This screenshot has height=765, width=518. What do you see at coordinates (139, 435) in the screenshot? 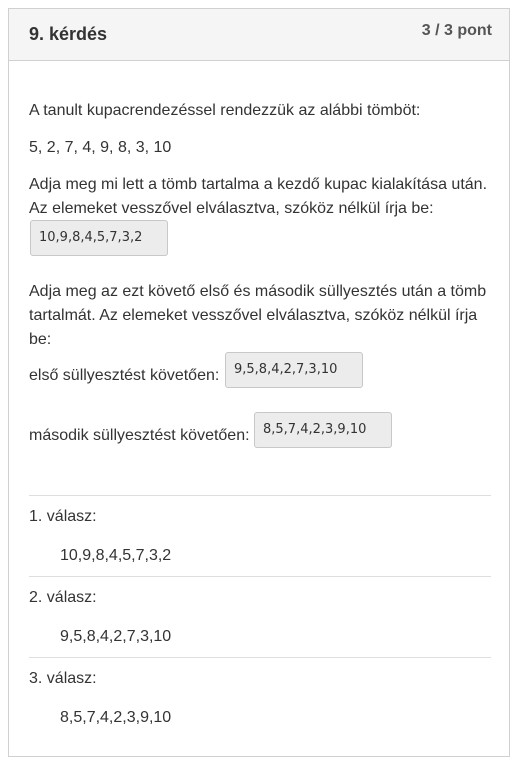
I see `second-sift-label: második süllyesztést követően:` at bounding box center [139, 435].